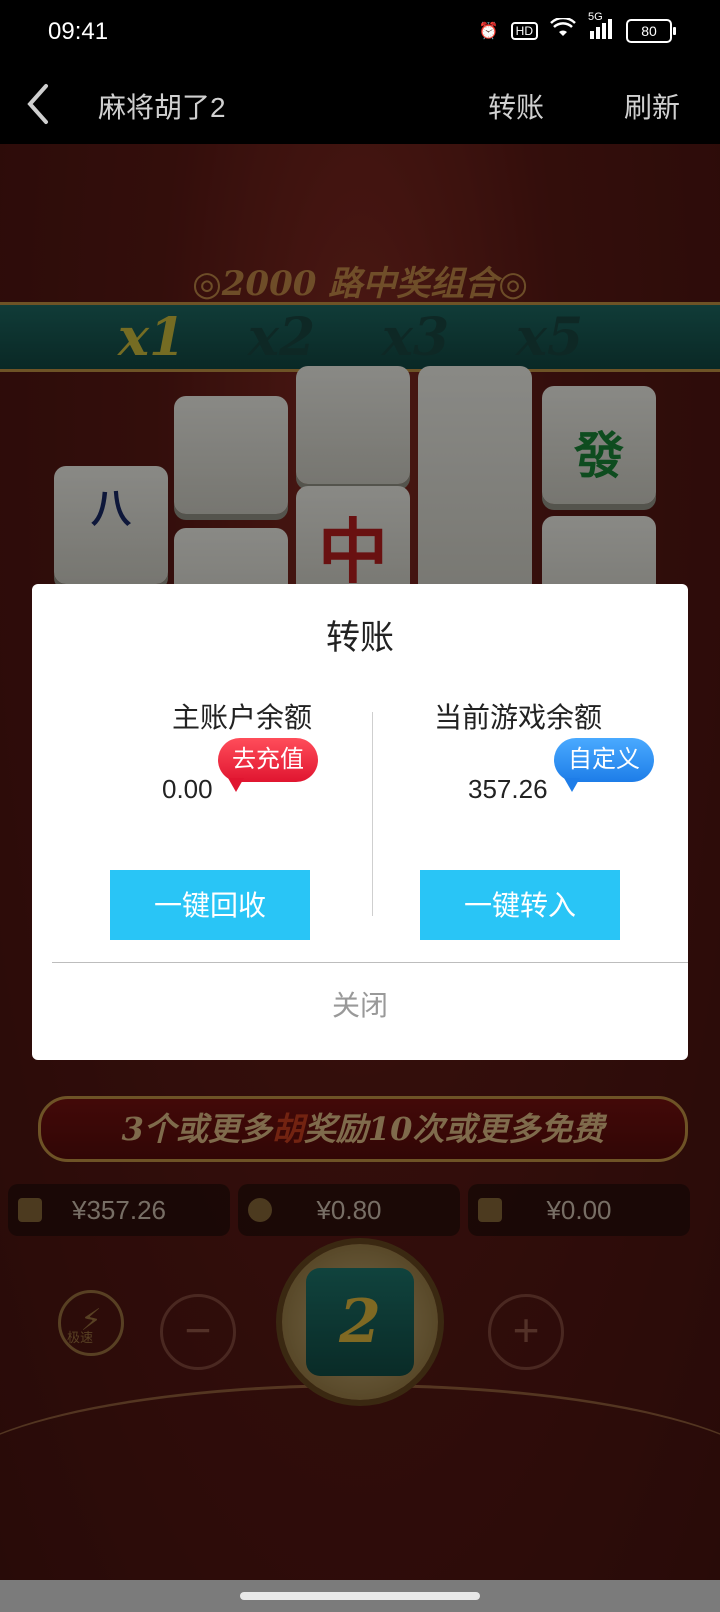 The height and width of the screenshot is (1612, 720). Describe the element at coordinates (187, 789) in the screenshot. I see `main-balance-amount: 0.00` at that location.